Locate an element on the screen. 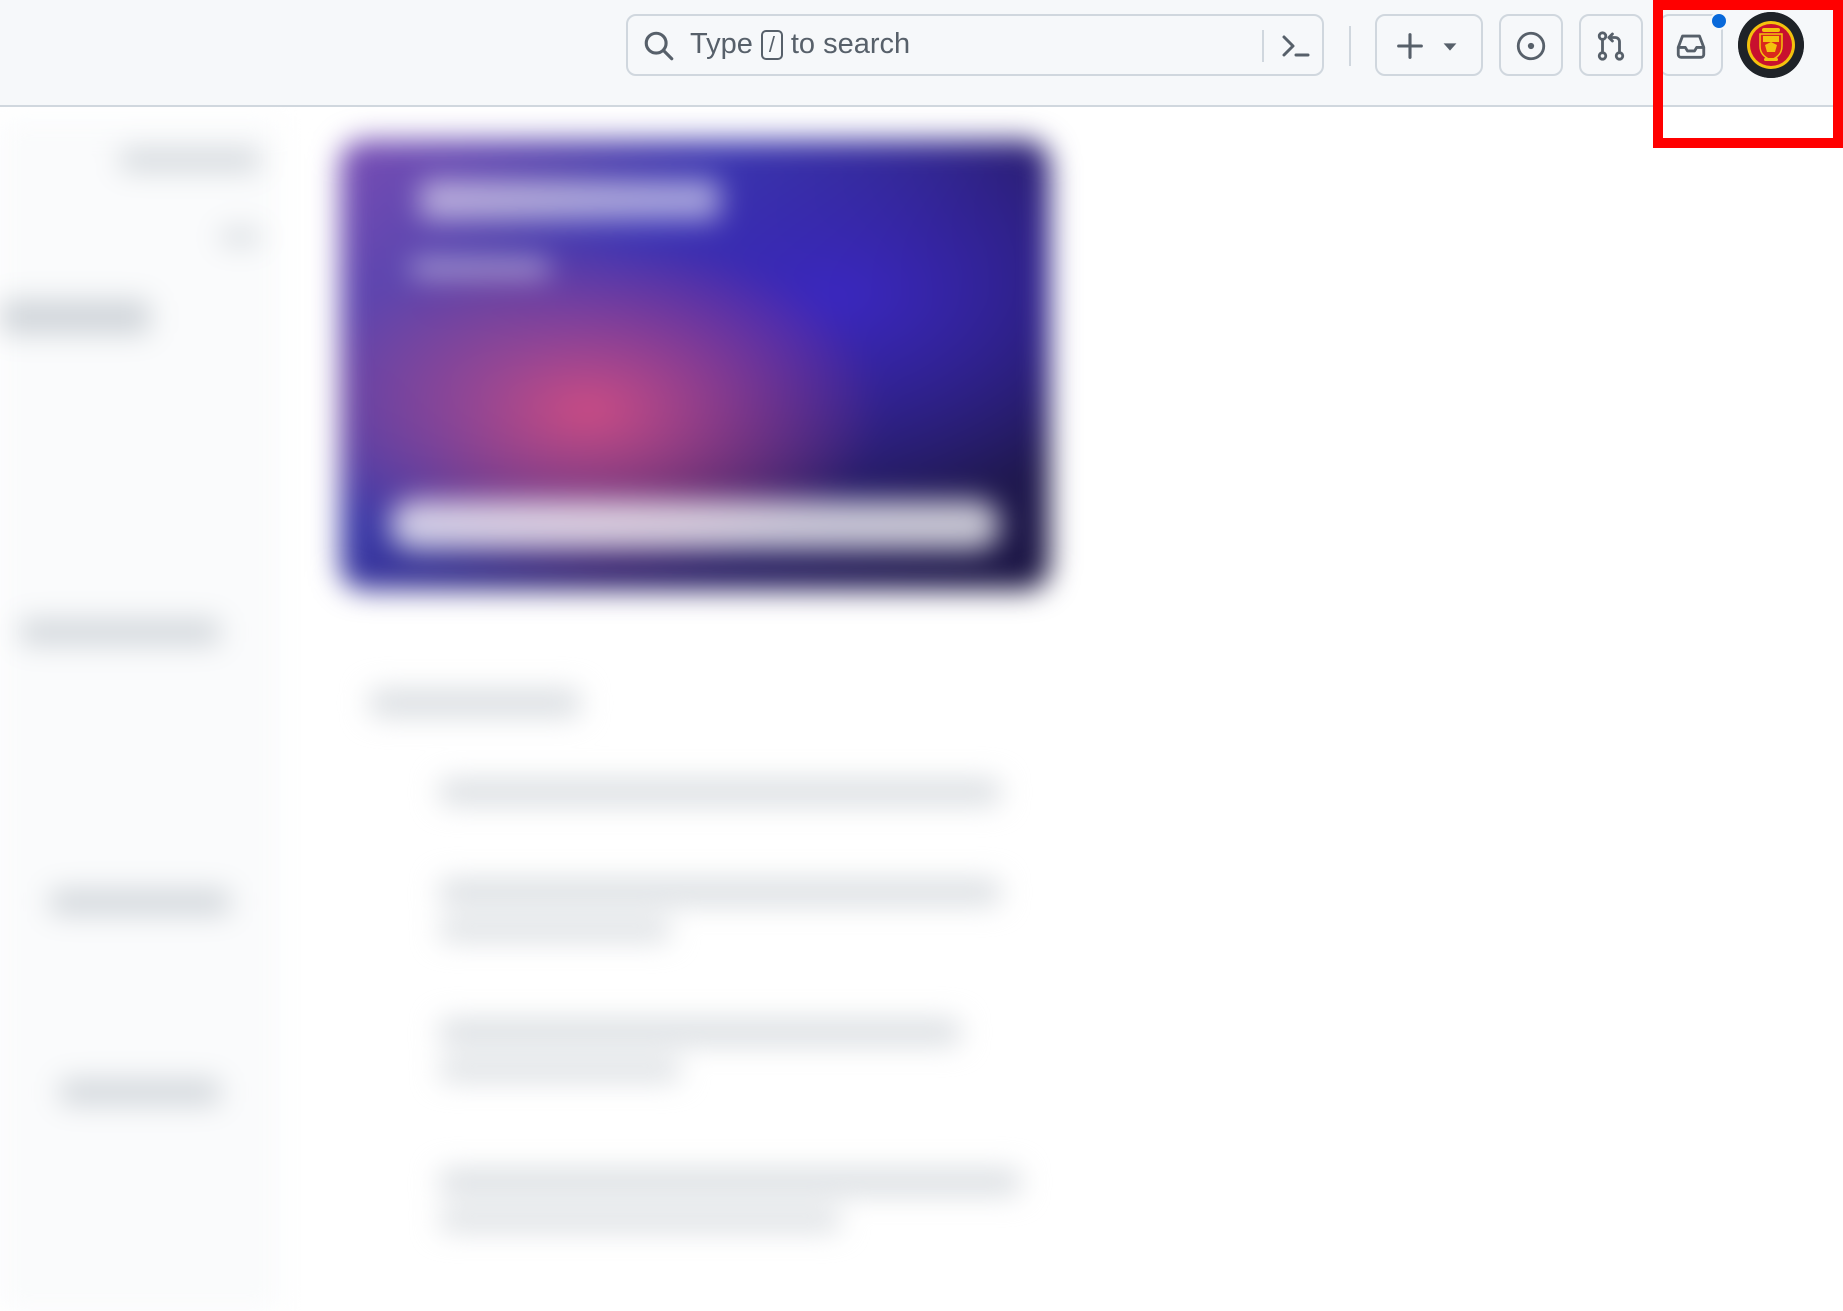 The image size is (1843, 1311). search-divider is located at coordinates (1263, 46).